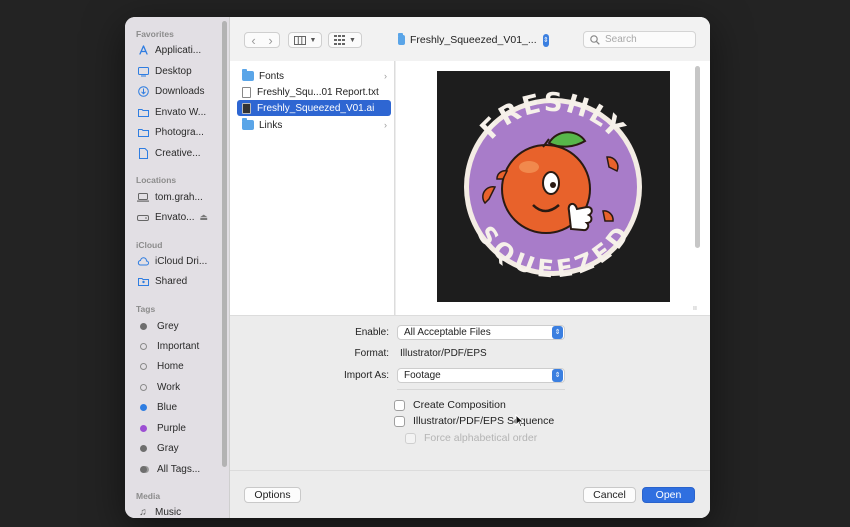 This screenshot has height=527, width=850. I want to click on sidebar-item-label: Music, so click(168, 512).